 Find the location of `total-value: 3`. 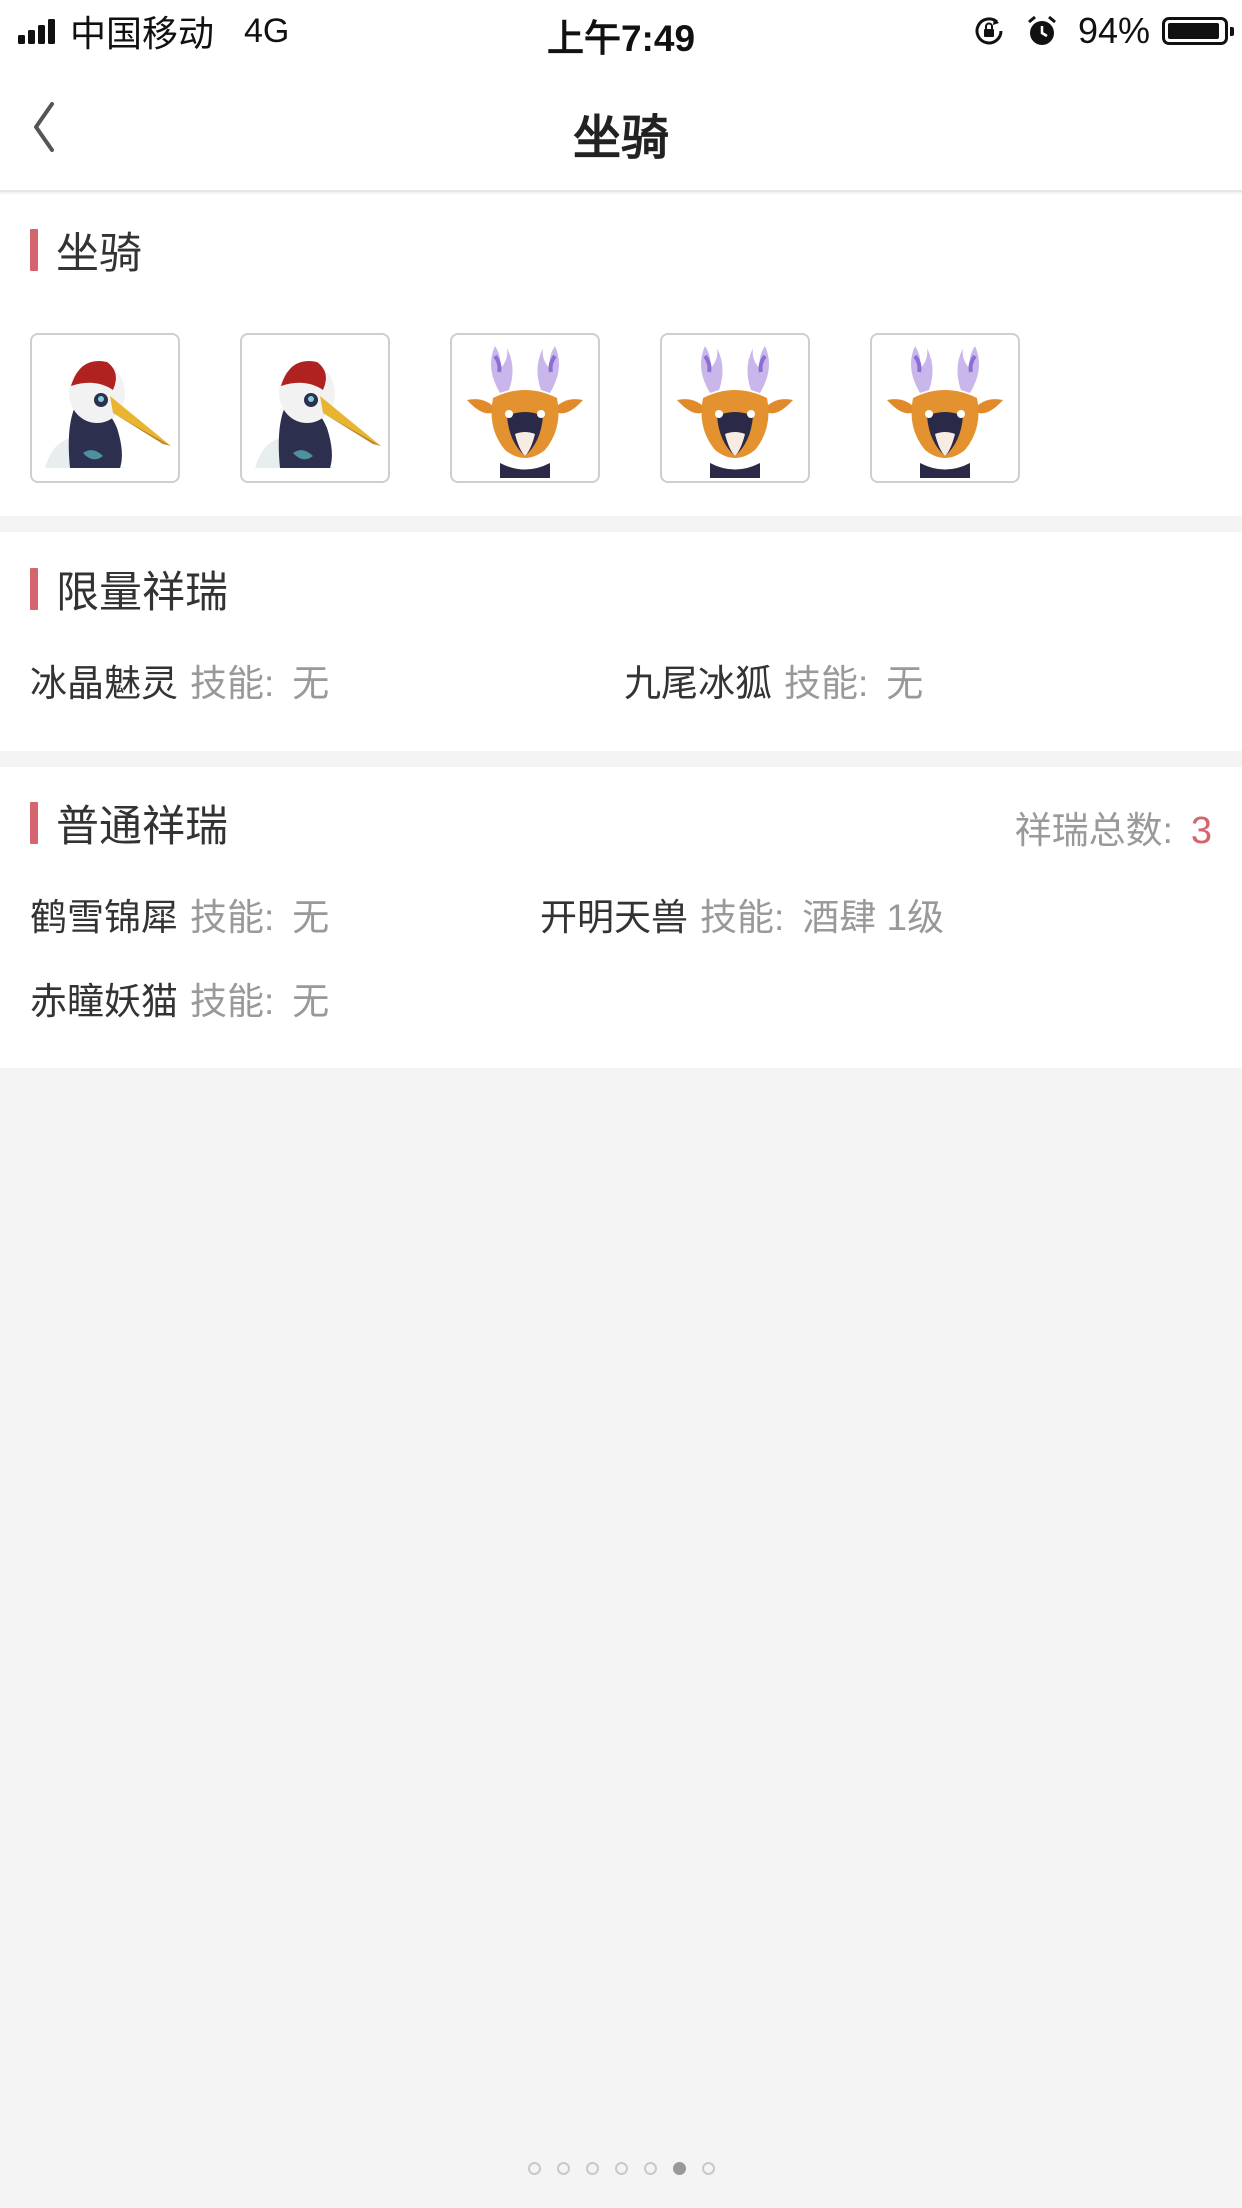

total-value: 3 is located at coordinates (1201, 831).